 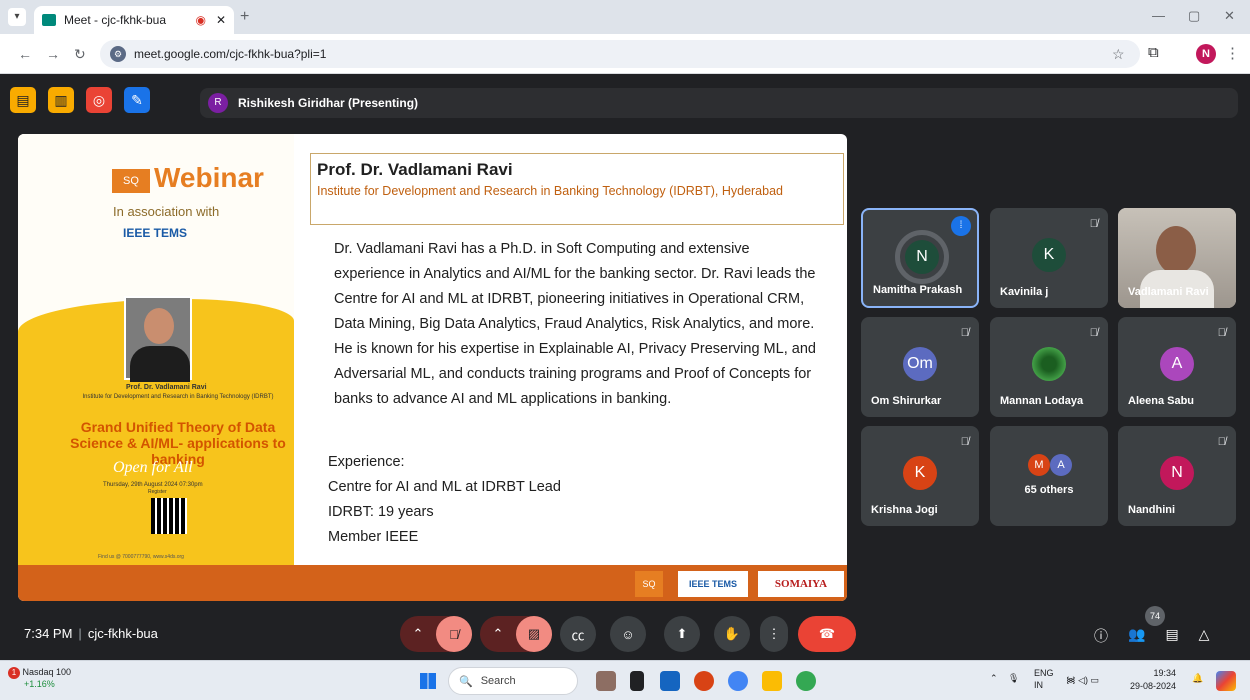 What do you see at coordinates (122, 633) in the screenshot?
I see `meeting-code: cjc-fkhk-bua` at bounding box center [122, 633].